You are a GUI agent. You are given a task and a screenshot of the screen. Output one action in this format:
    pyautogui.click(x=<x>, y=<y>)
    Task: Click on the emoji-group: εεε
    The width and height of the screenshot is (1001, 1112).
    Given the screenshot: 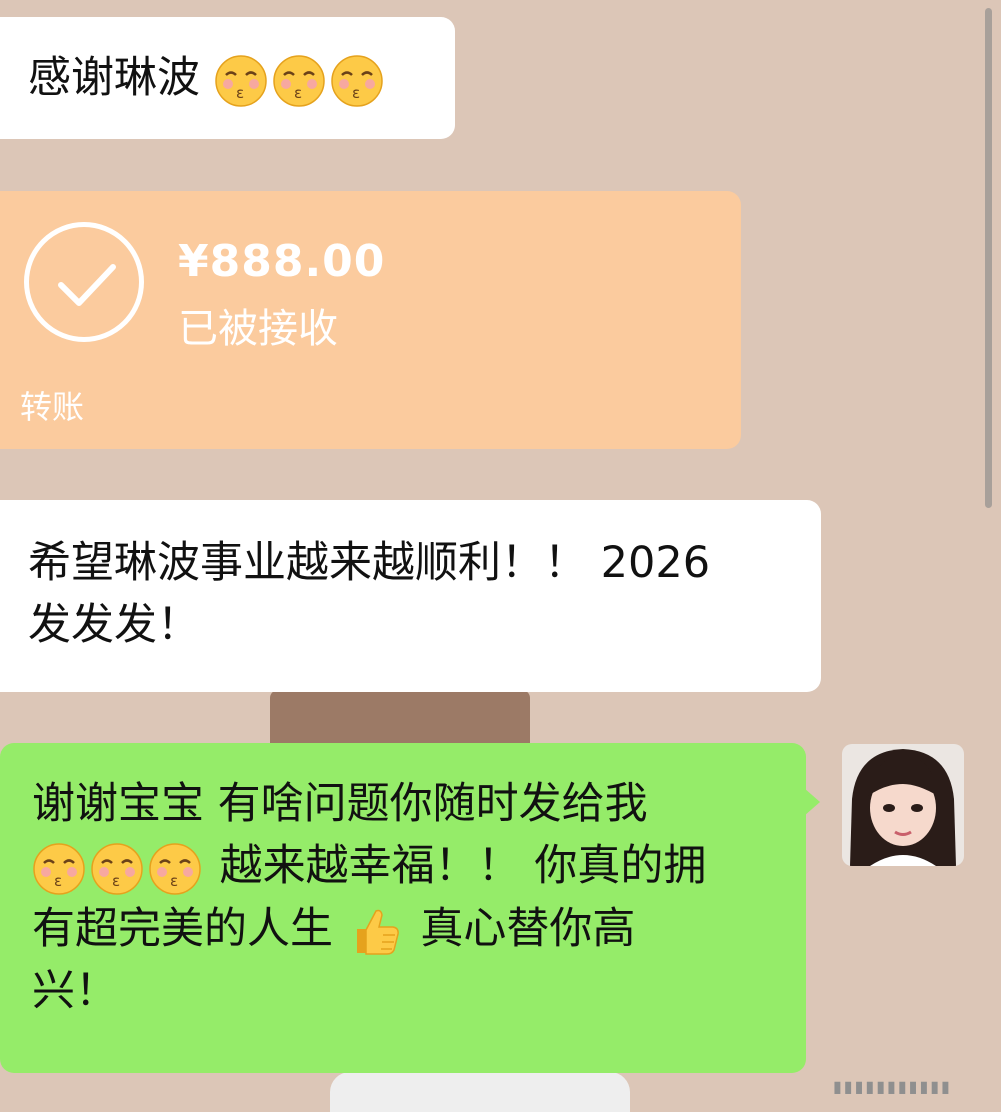 What is the action you would take?
    pyautogui.click(x=294, y=80)
    